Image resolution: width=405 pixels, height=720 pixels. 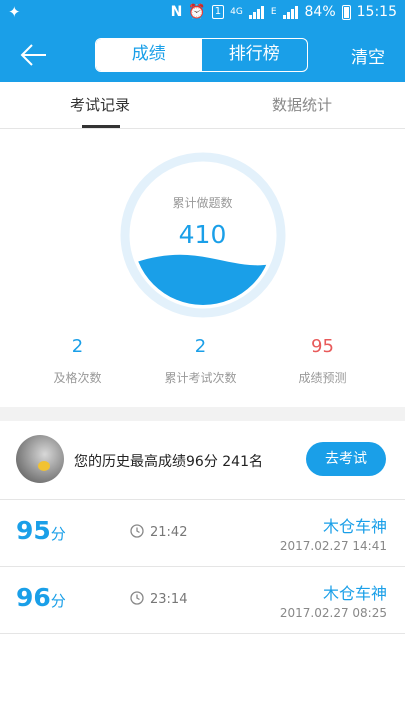 I want to click on tab-exam-records: 考试记录, so click(x=100, y=104).